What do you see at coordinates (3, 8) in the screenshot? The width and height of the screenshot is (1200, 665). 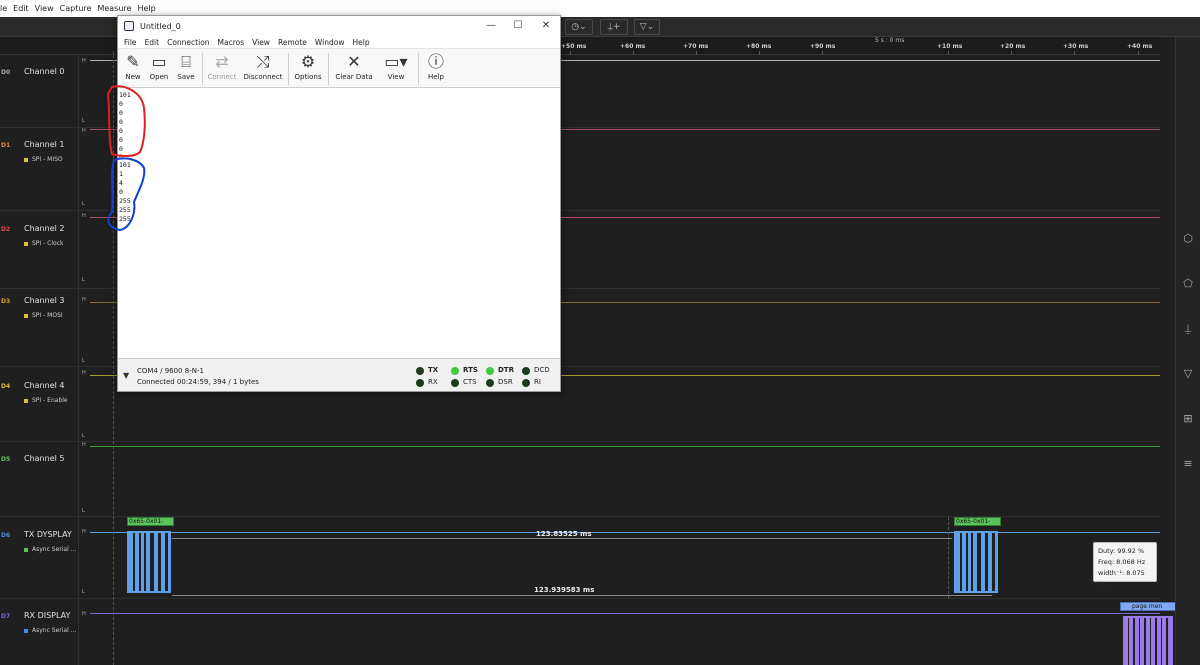 I see `menu-file: le` at bounding box center [3, 8].